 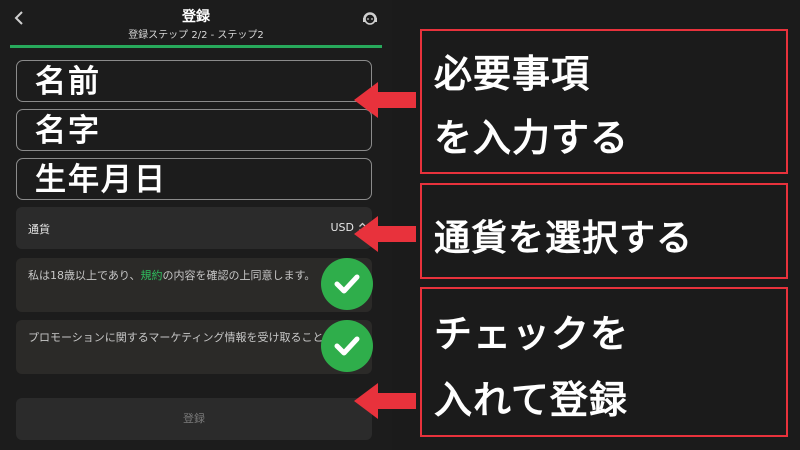 What do you see at coordinates (512, 74) in the screenshot?
I see `callout-text: 必要事項` at bounding box center [512, 74].